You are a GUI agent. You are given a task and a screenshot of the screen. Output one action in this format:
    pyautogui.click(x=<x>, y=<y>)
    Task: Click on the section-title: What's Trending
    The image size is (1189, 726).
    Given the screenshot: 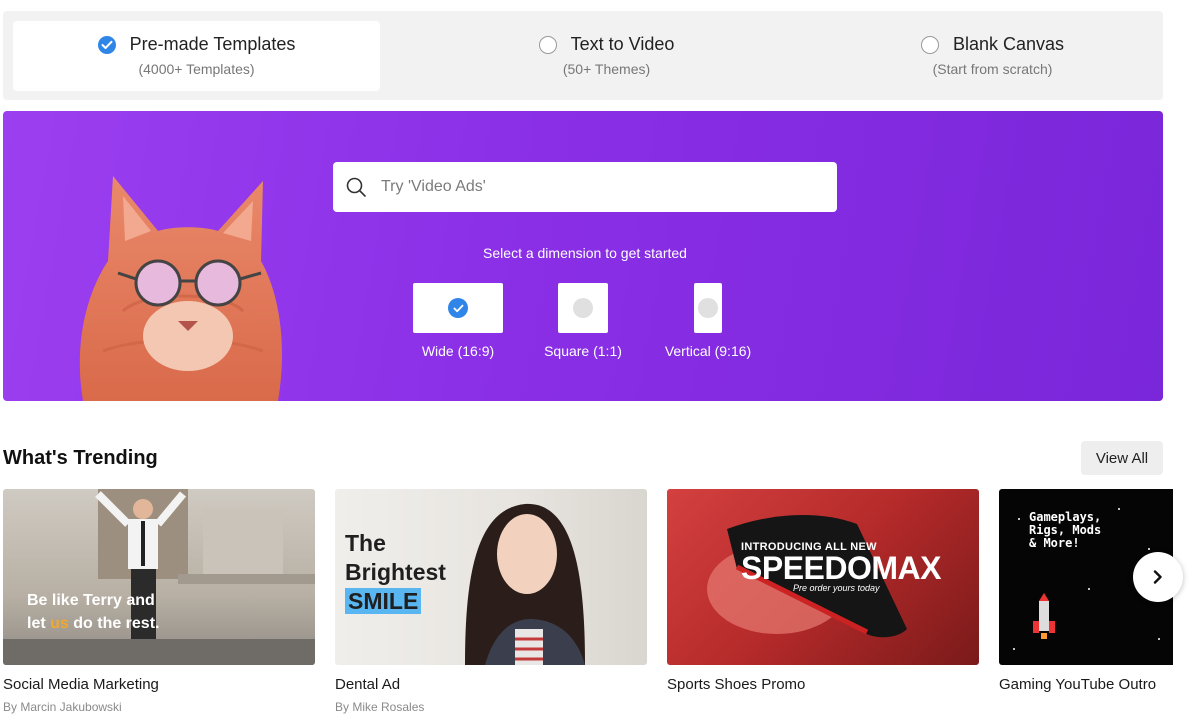 What is the action you would take?
    pyautogui.click(x=80, y=458)
    